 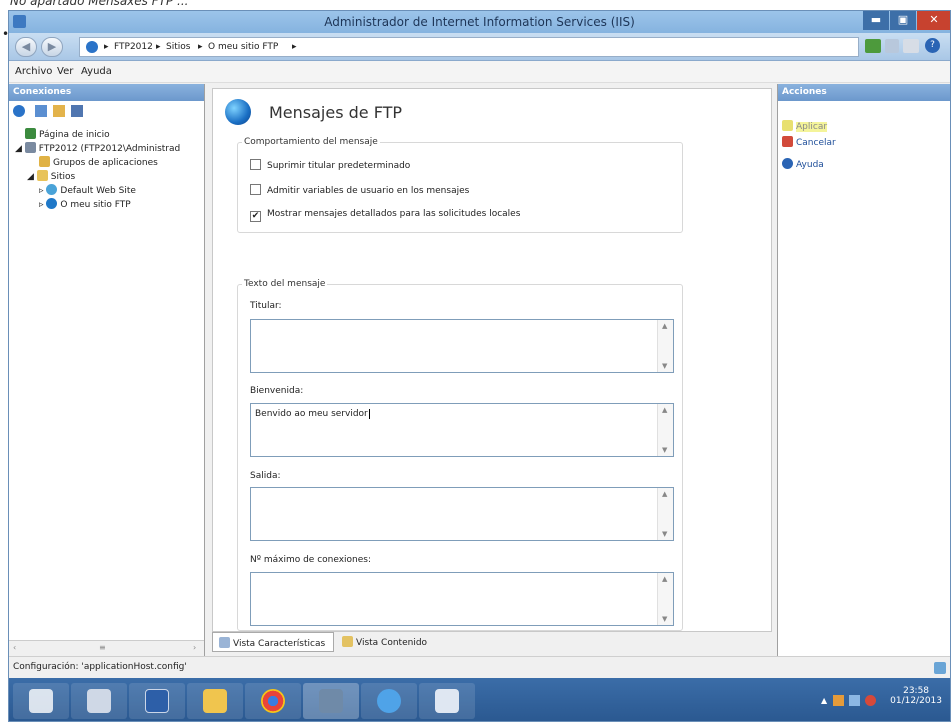 What do you see at coordinates (873, 46) in the screenshot?
I see `refresh-icon` at bounding box center [873, 46].